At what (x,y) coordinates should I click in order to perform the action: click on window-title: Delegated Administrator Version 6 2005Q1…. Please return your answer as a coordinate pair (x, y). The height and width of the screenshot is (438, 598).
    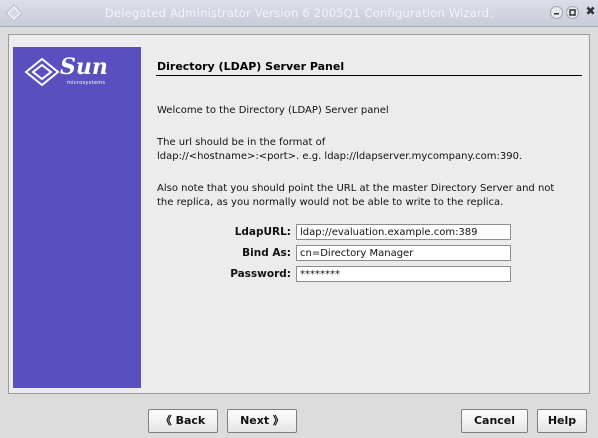
    Looking at the image, I should click on (299, 13).